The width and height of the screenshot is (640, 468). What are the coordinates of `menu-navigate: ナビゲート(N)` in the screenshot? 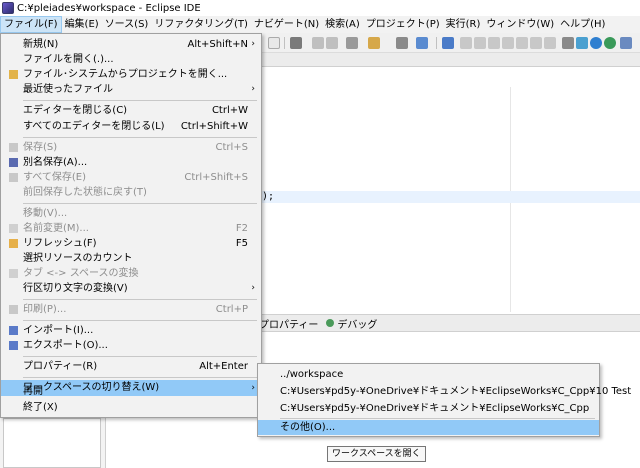 It's located at (286, 24).